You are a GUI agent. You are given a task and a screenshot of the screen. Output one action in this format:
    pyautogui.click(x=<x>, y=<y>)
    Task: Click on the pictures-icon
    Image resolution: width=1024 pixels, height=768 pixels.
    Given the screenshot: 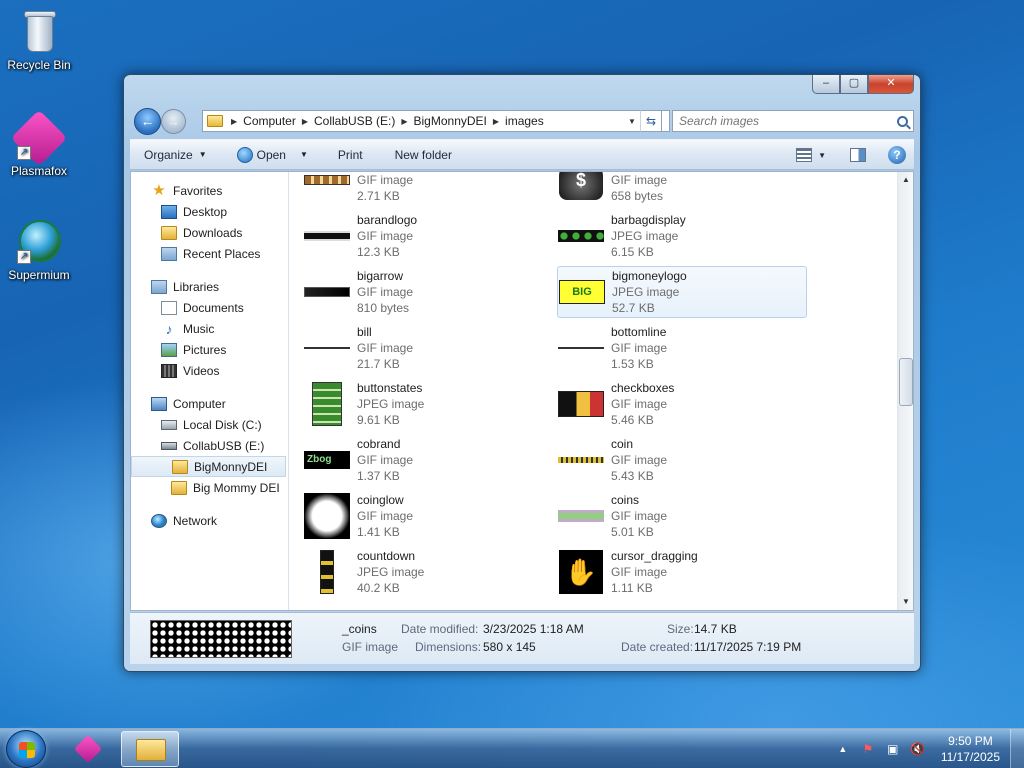 What is the action you would take?
    pyautogui.click(x=169, y=349)
    